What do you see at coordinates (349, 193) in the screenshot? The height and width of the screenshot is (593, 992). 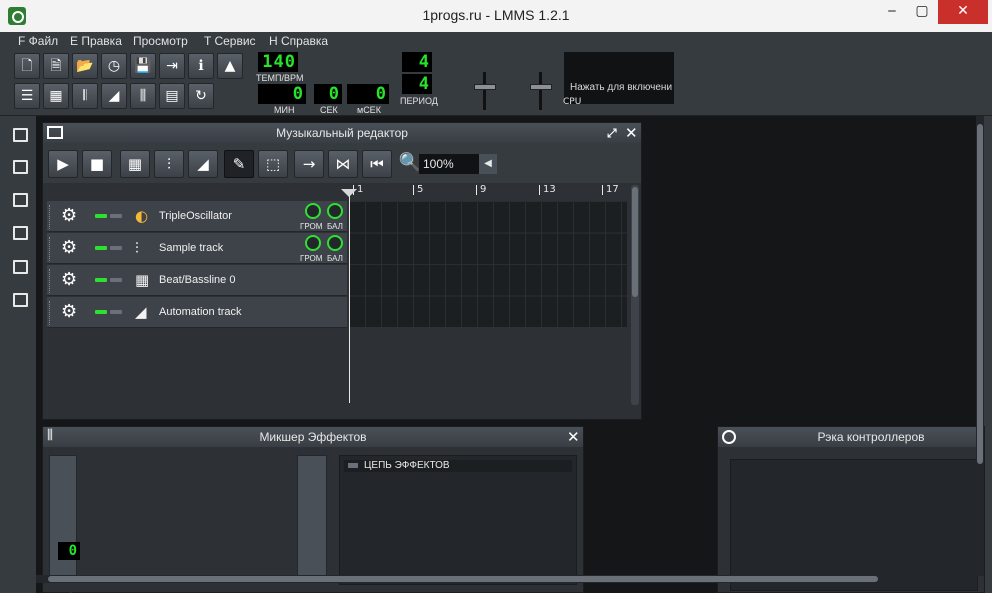 I see `playhead-marker-icon` at bounding box center [349, 193].